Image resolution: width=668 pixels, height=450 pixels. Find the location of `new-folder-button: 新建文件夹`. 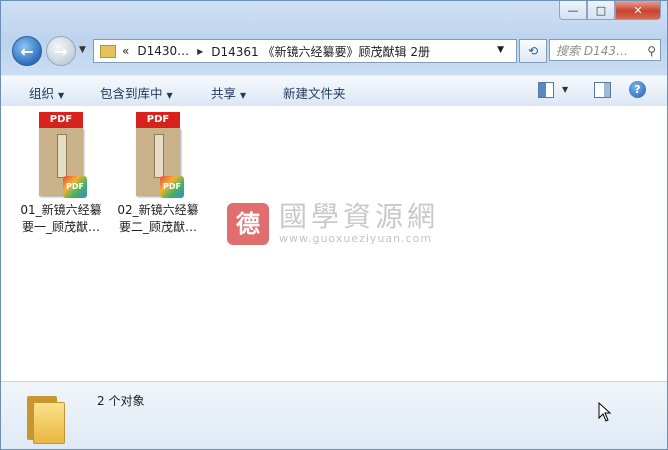

new-folder-button: 新建文件夹 is located at coordinates (314, 92).